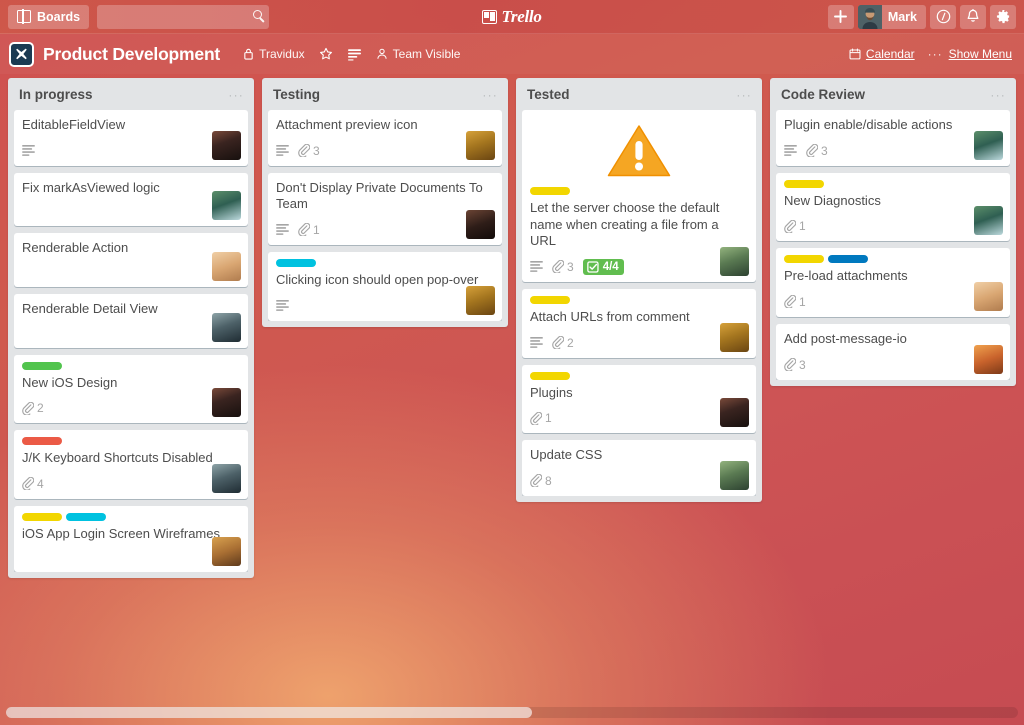 This screenshot has height=725, width=1024. Describe the element at coordinates (75, 248) in the screenshot. I see `card-title: Renderable Action` at that location.